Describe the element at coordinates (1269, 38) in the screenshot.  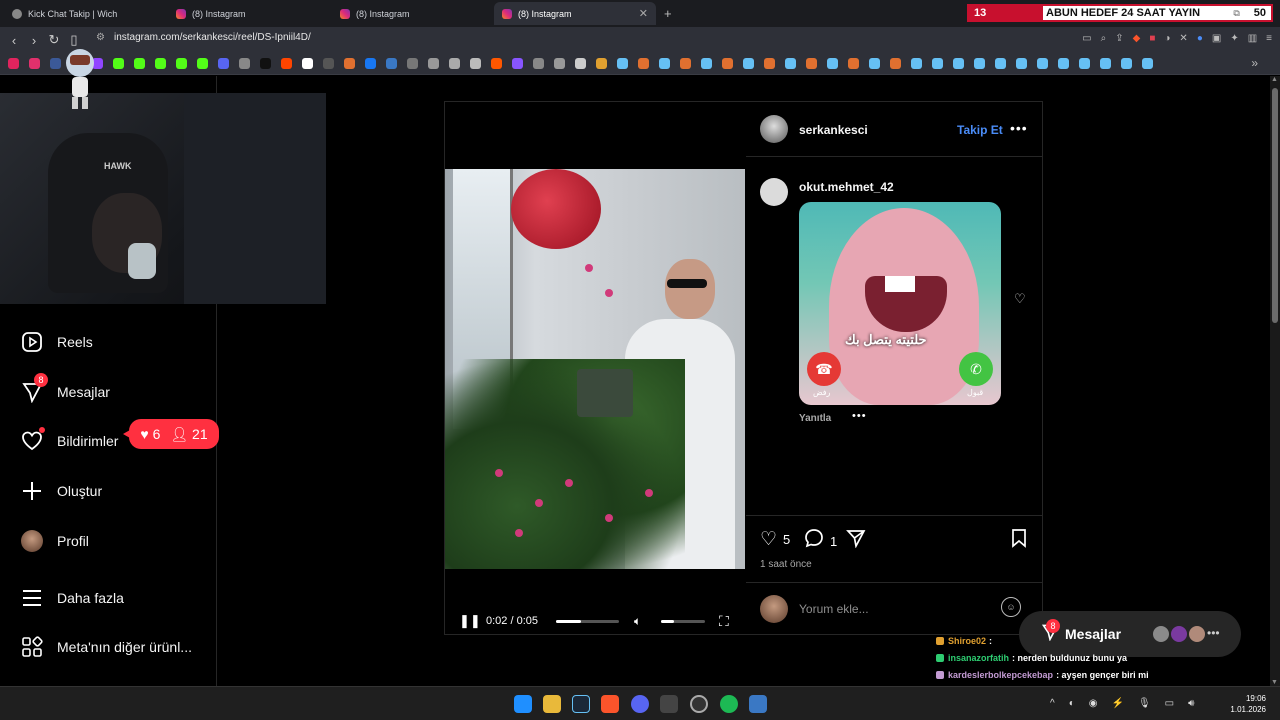
I see `menu-icon: ≡` at that location.